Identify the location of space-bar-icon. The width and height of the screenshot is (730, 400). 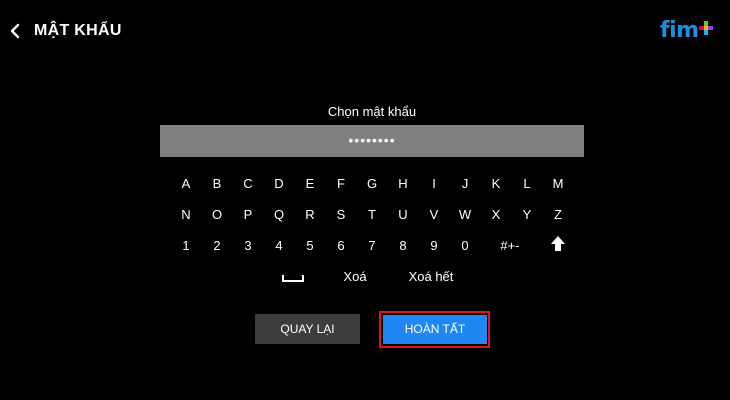
(293, 277).